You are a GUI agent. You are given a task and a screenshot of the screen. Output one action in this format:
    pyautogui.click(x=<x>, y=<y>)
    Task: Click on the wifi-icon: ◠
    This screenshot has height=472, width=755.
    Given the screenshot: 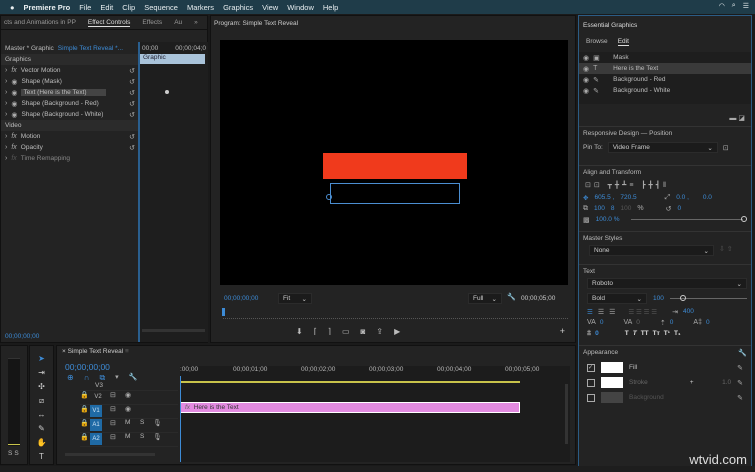 What is the action you would take?
    pyautogui.click(x=722, y=6)
    